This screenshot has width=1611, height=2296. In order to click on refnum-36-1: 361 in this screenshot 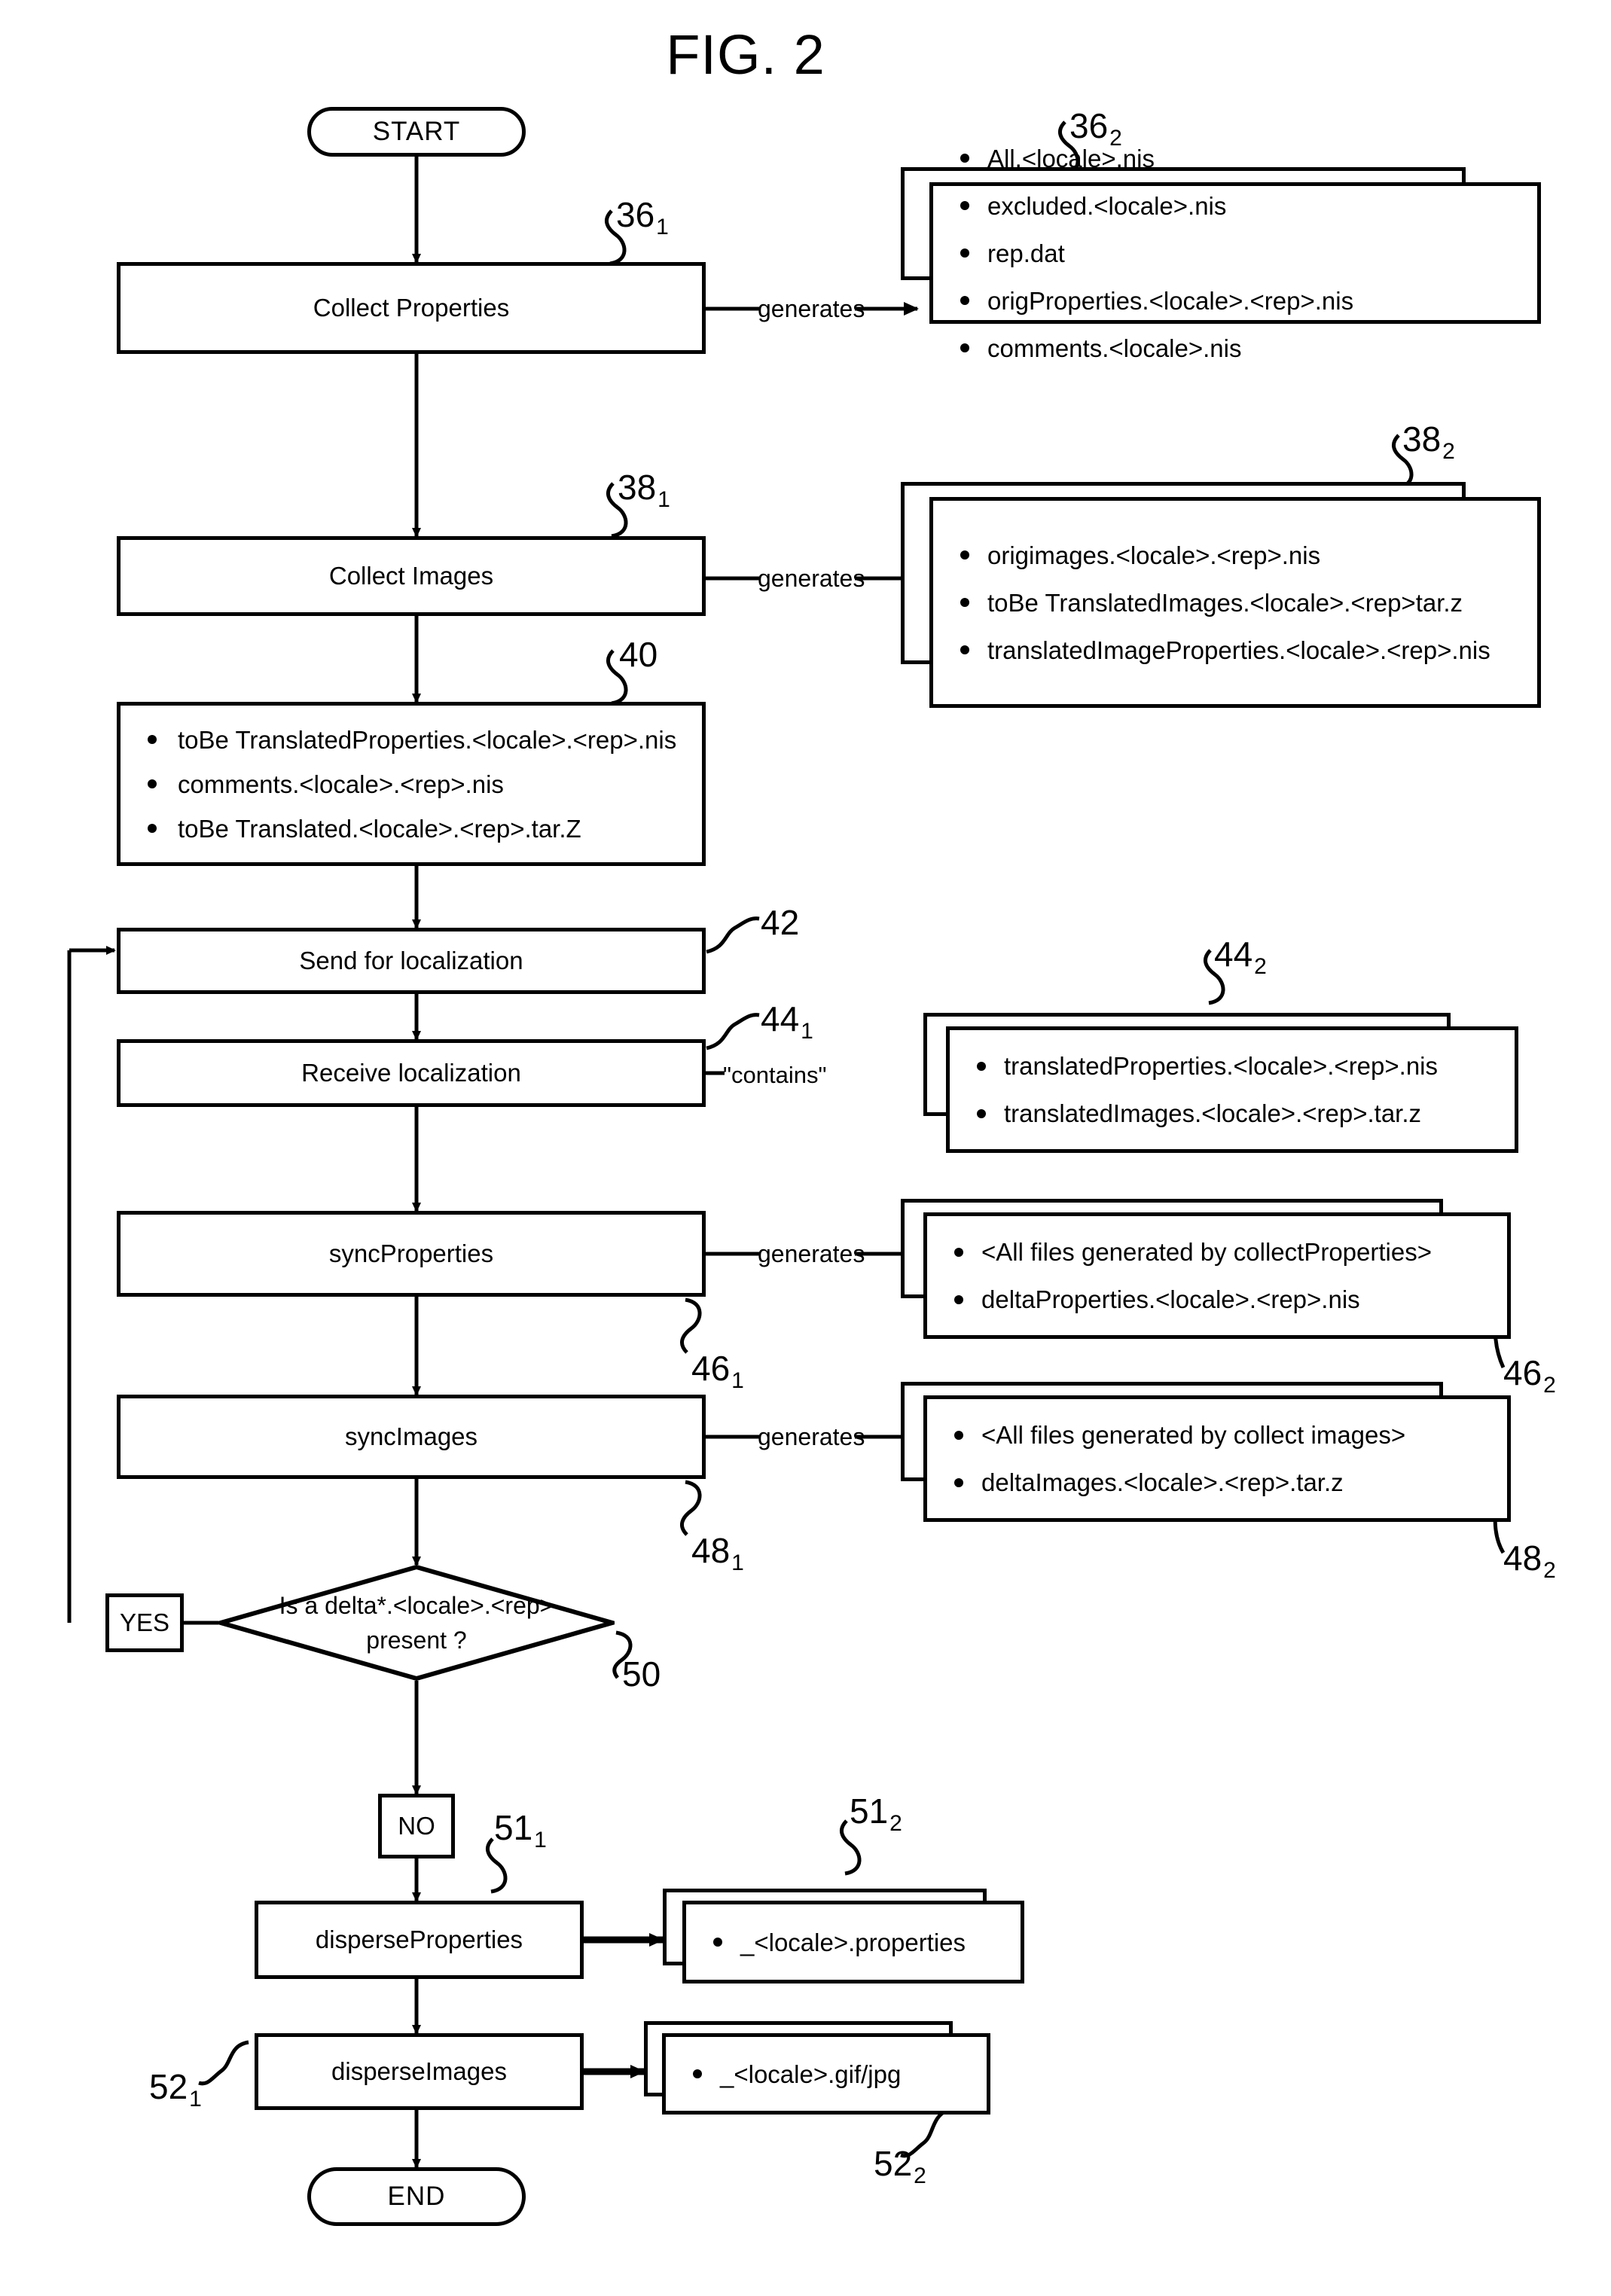, I will do `click(642, 217)`.